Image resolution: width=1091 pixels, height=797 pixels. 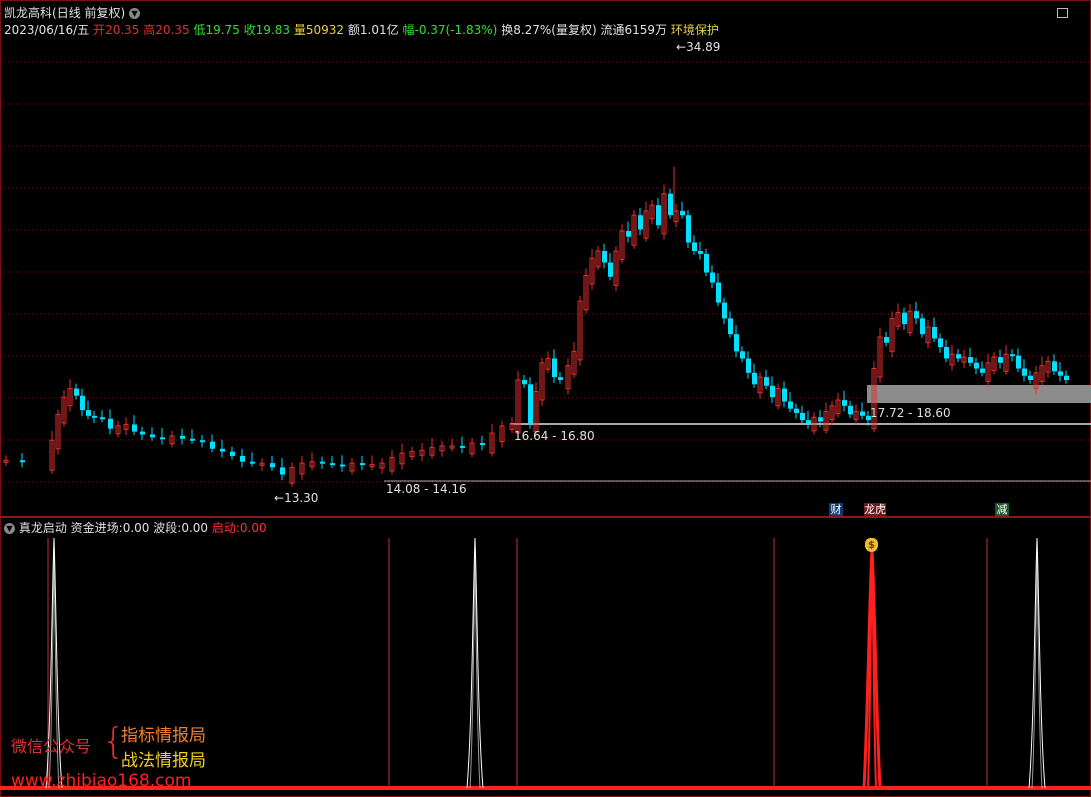 What do you see at coordinates (836, 509) in the screenshot?
I see `badge-cai: 财` at bounding box center [836, 509].